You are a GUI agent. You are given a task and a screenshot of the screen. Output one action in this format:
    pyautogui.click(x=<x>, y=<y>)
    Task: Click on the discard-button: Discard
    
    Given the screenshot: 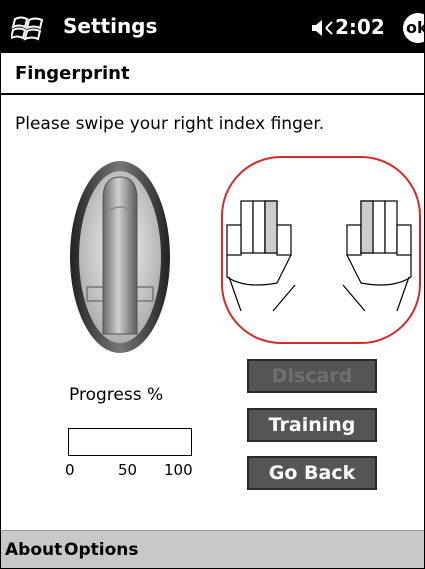 What is the action you would take?
    pyautogui.click(x=312, y=376)
    